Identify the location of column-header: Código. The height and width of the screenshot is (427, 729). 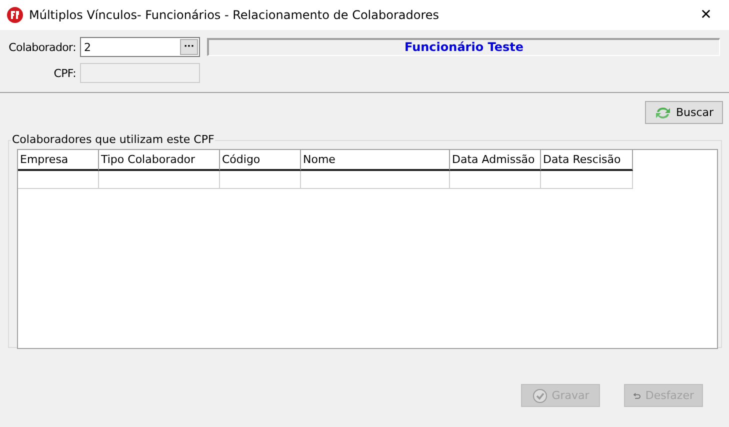
(260, 160).